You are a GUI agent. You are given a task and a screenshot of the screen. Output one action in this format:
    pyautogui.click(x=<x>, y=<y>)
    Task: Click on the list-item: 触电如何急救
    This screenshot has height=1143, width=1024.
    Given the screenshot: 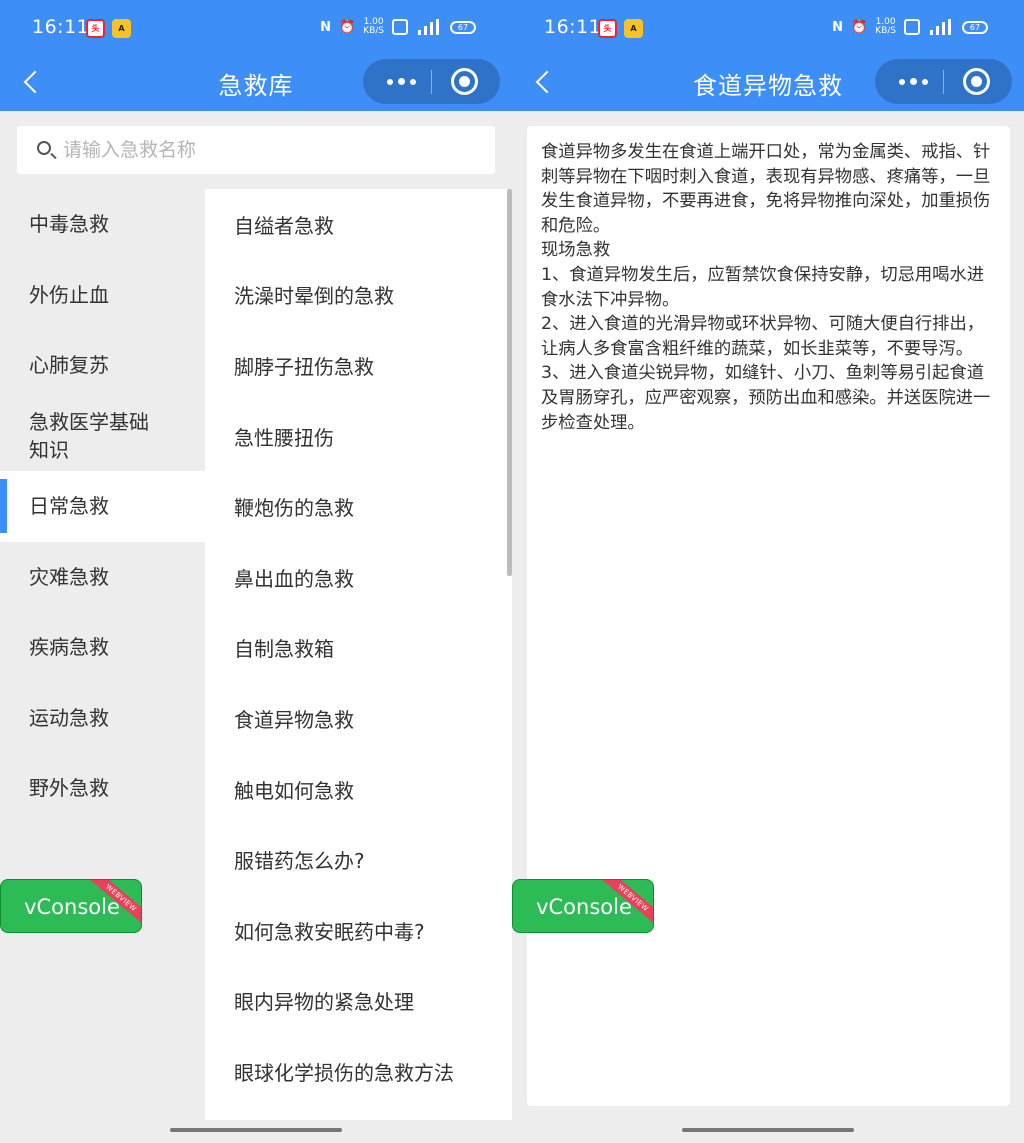 What is the action you would take?
    pyautogui.click(x=358, y=789)
    